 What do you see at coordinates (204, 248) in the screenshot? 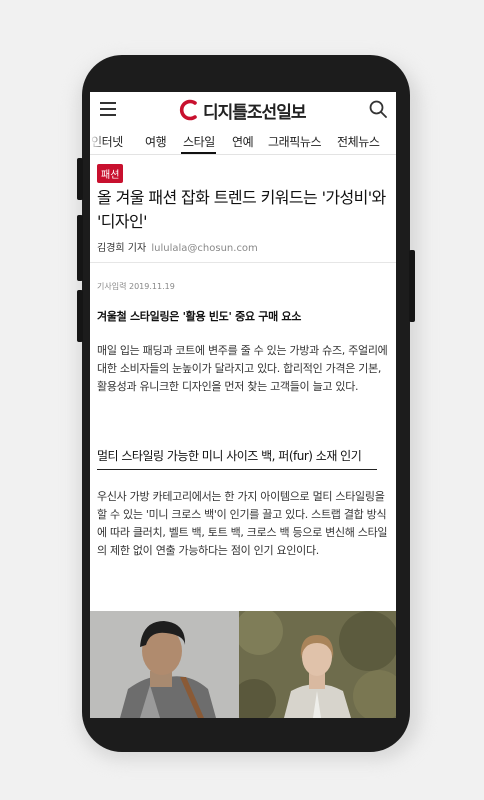
I see `author-email: lululala@chosun.com` at bounding box center [204, 248].